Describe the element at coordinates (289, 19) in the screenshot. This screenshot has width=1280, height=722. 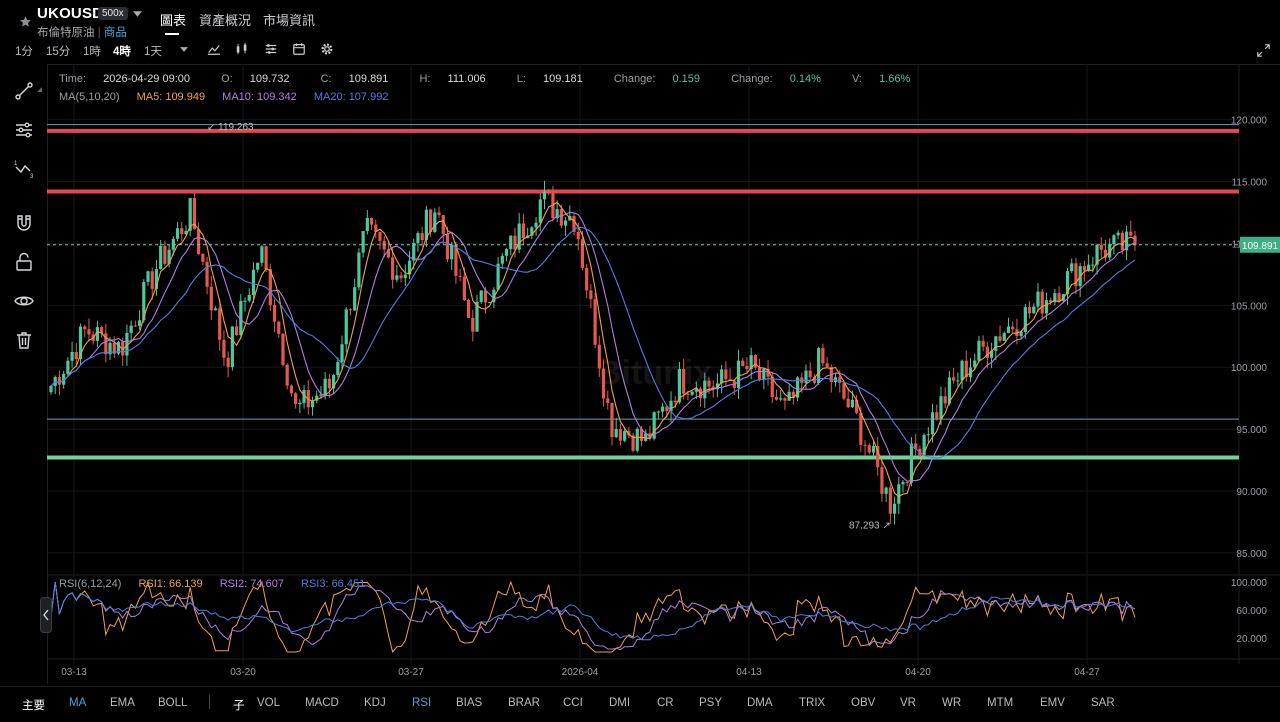
I see `tab-market-info: 市場資訊` at that location.